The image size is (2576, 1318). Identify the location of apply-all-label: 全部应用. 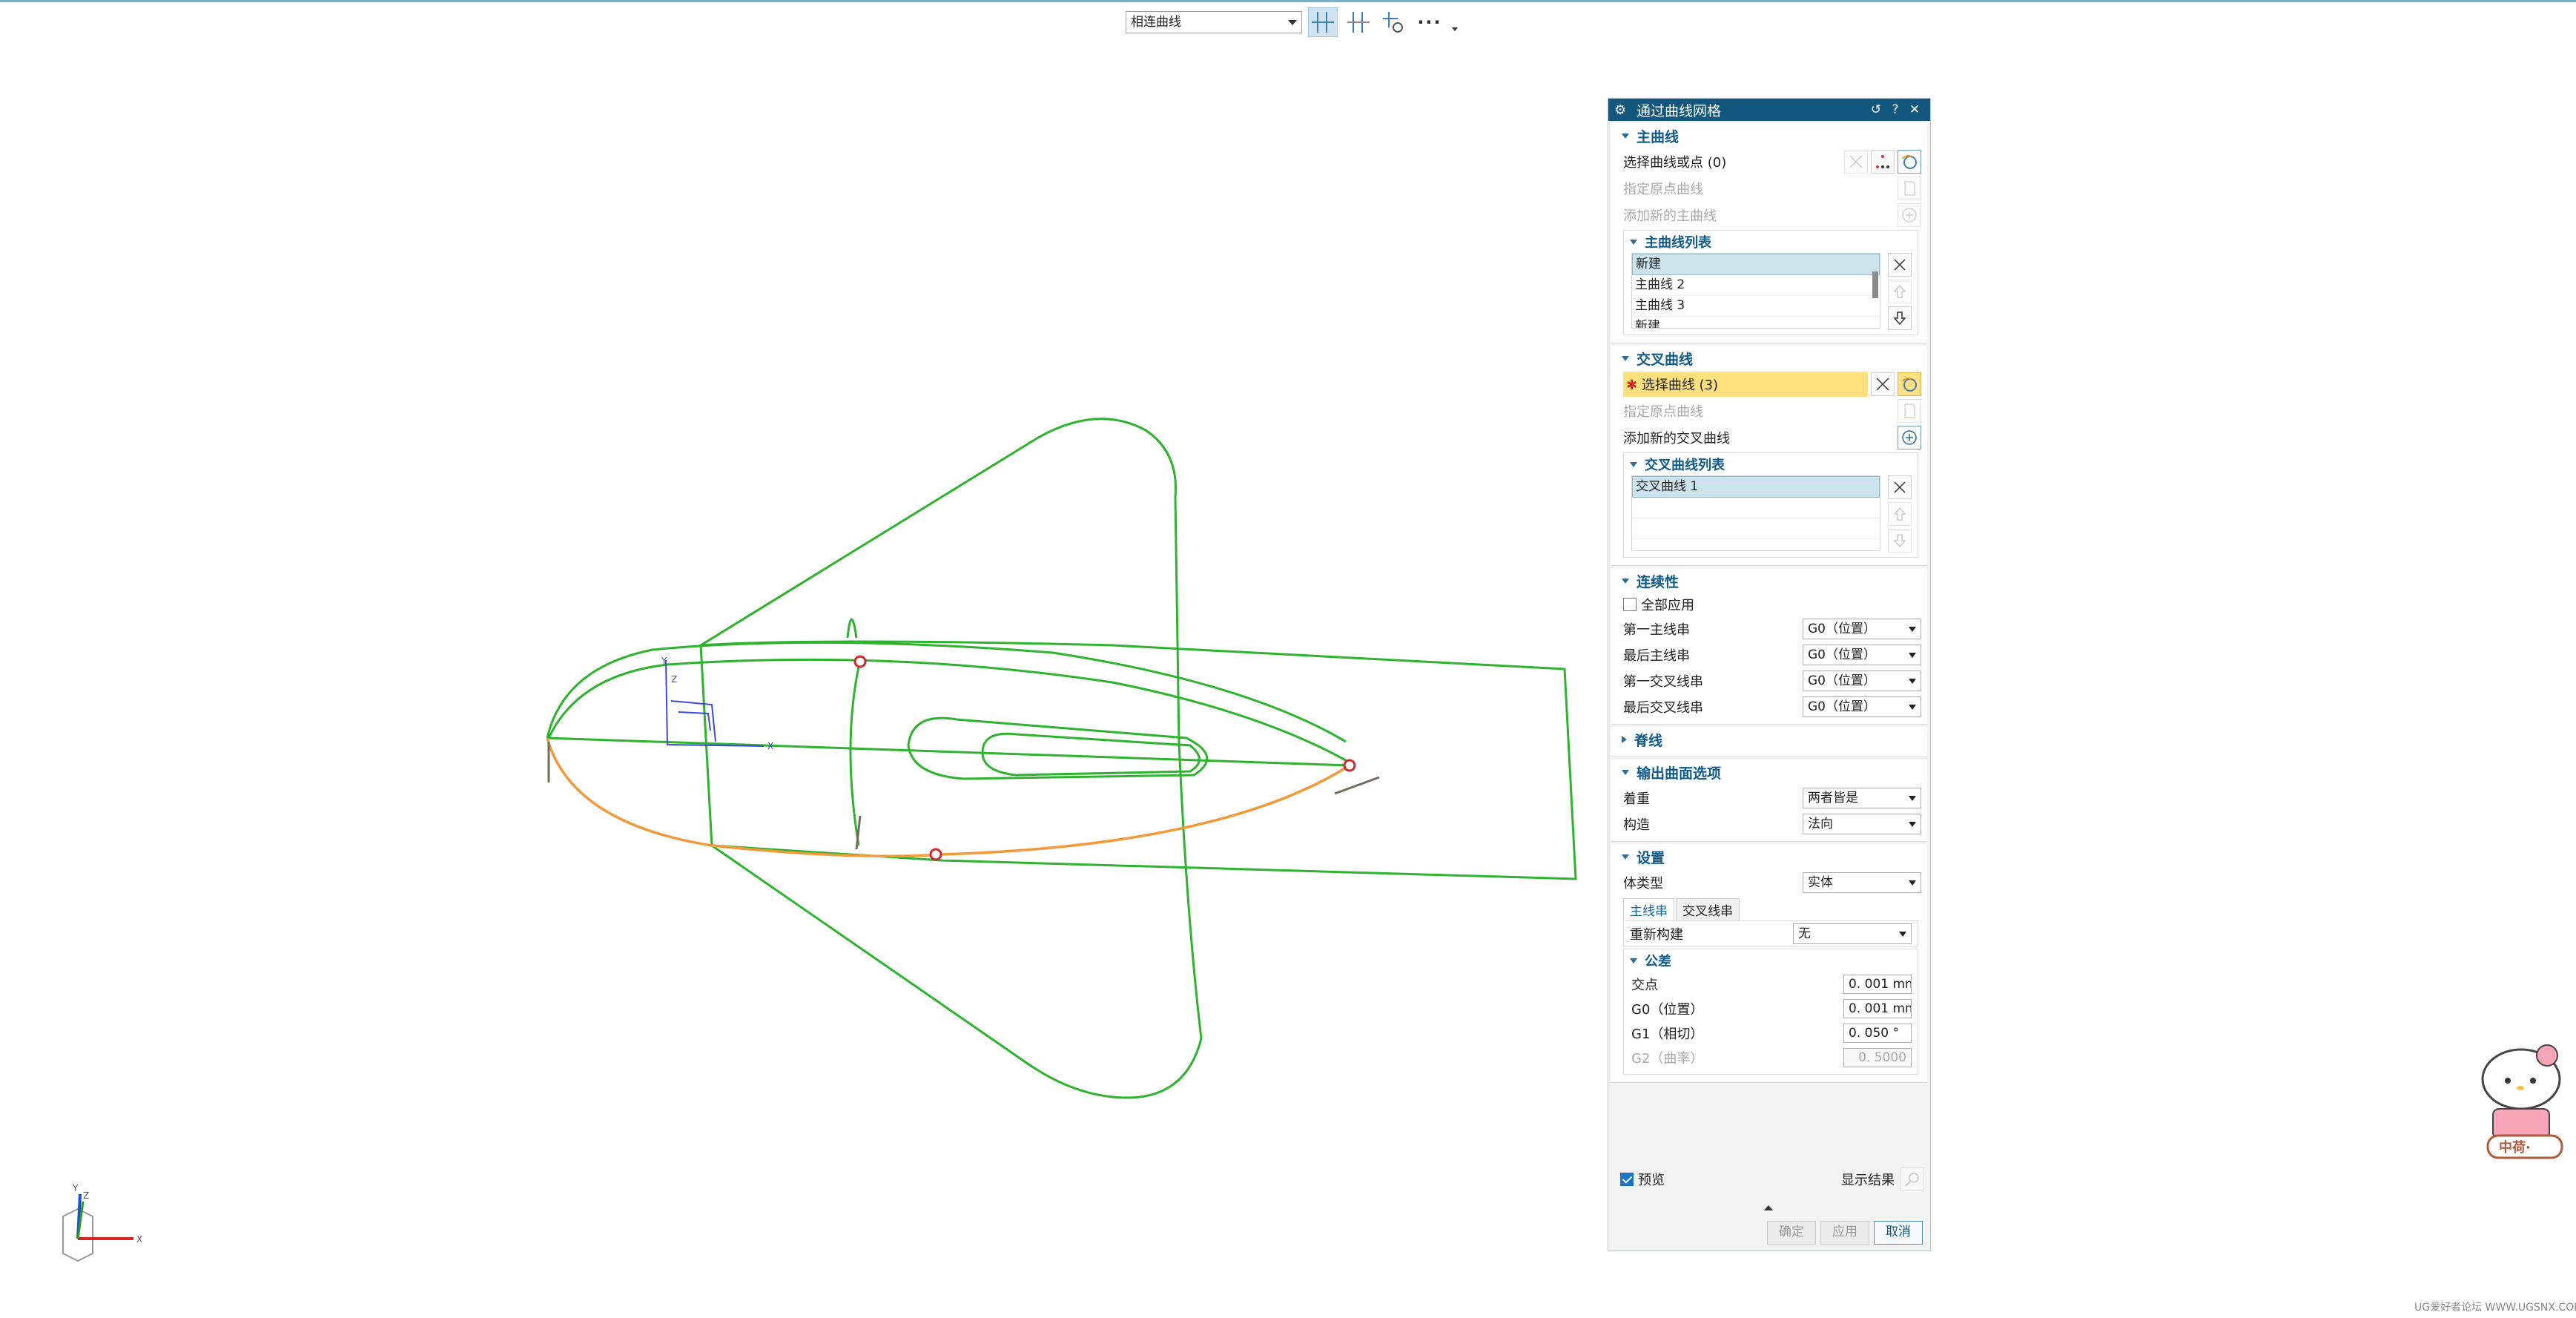
(1667, 605).